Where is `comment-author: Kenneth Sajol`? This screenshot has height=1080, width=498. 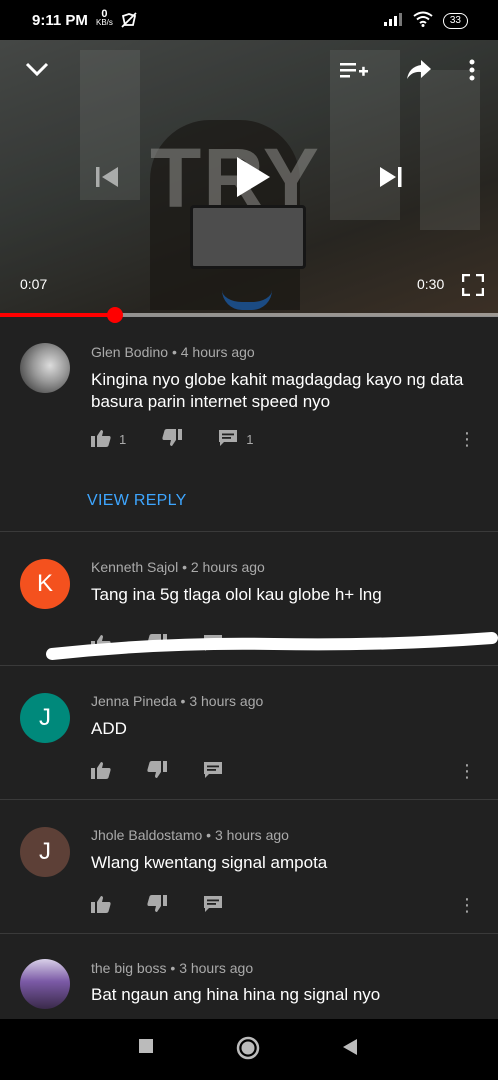 comment-author: Kenneth Sajol is located at coordinates (134, 567).